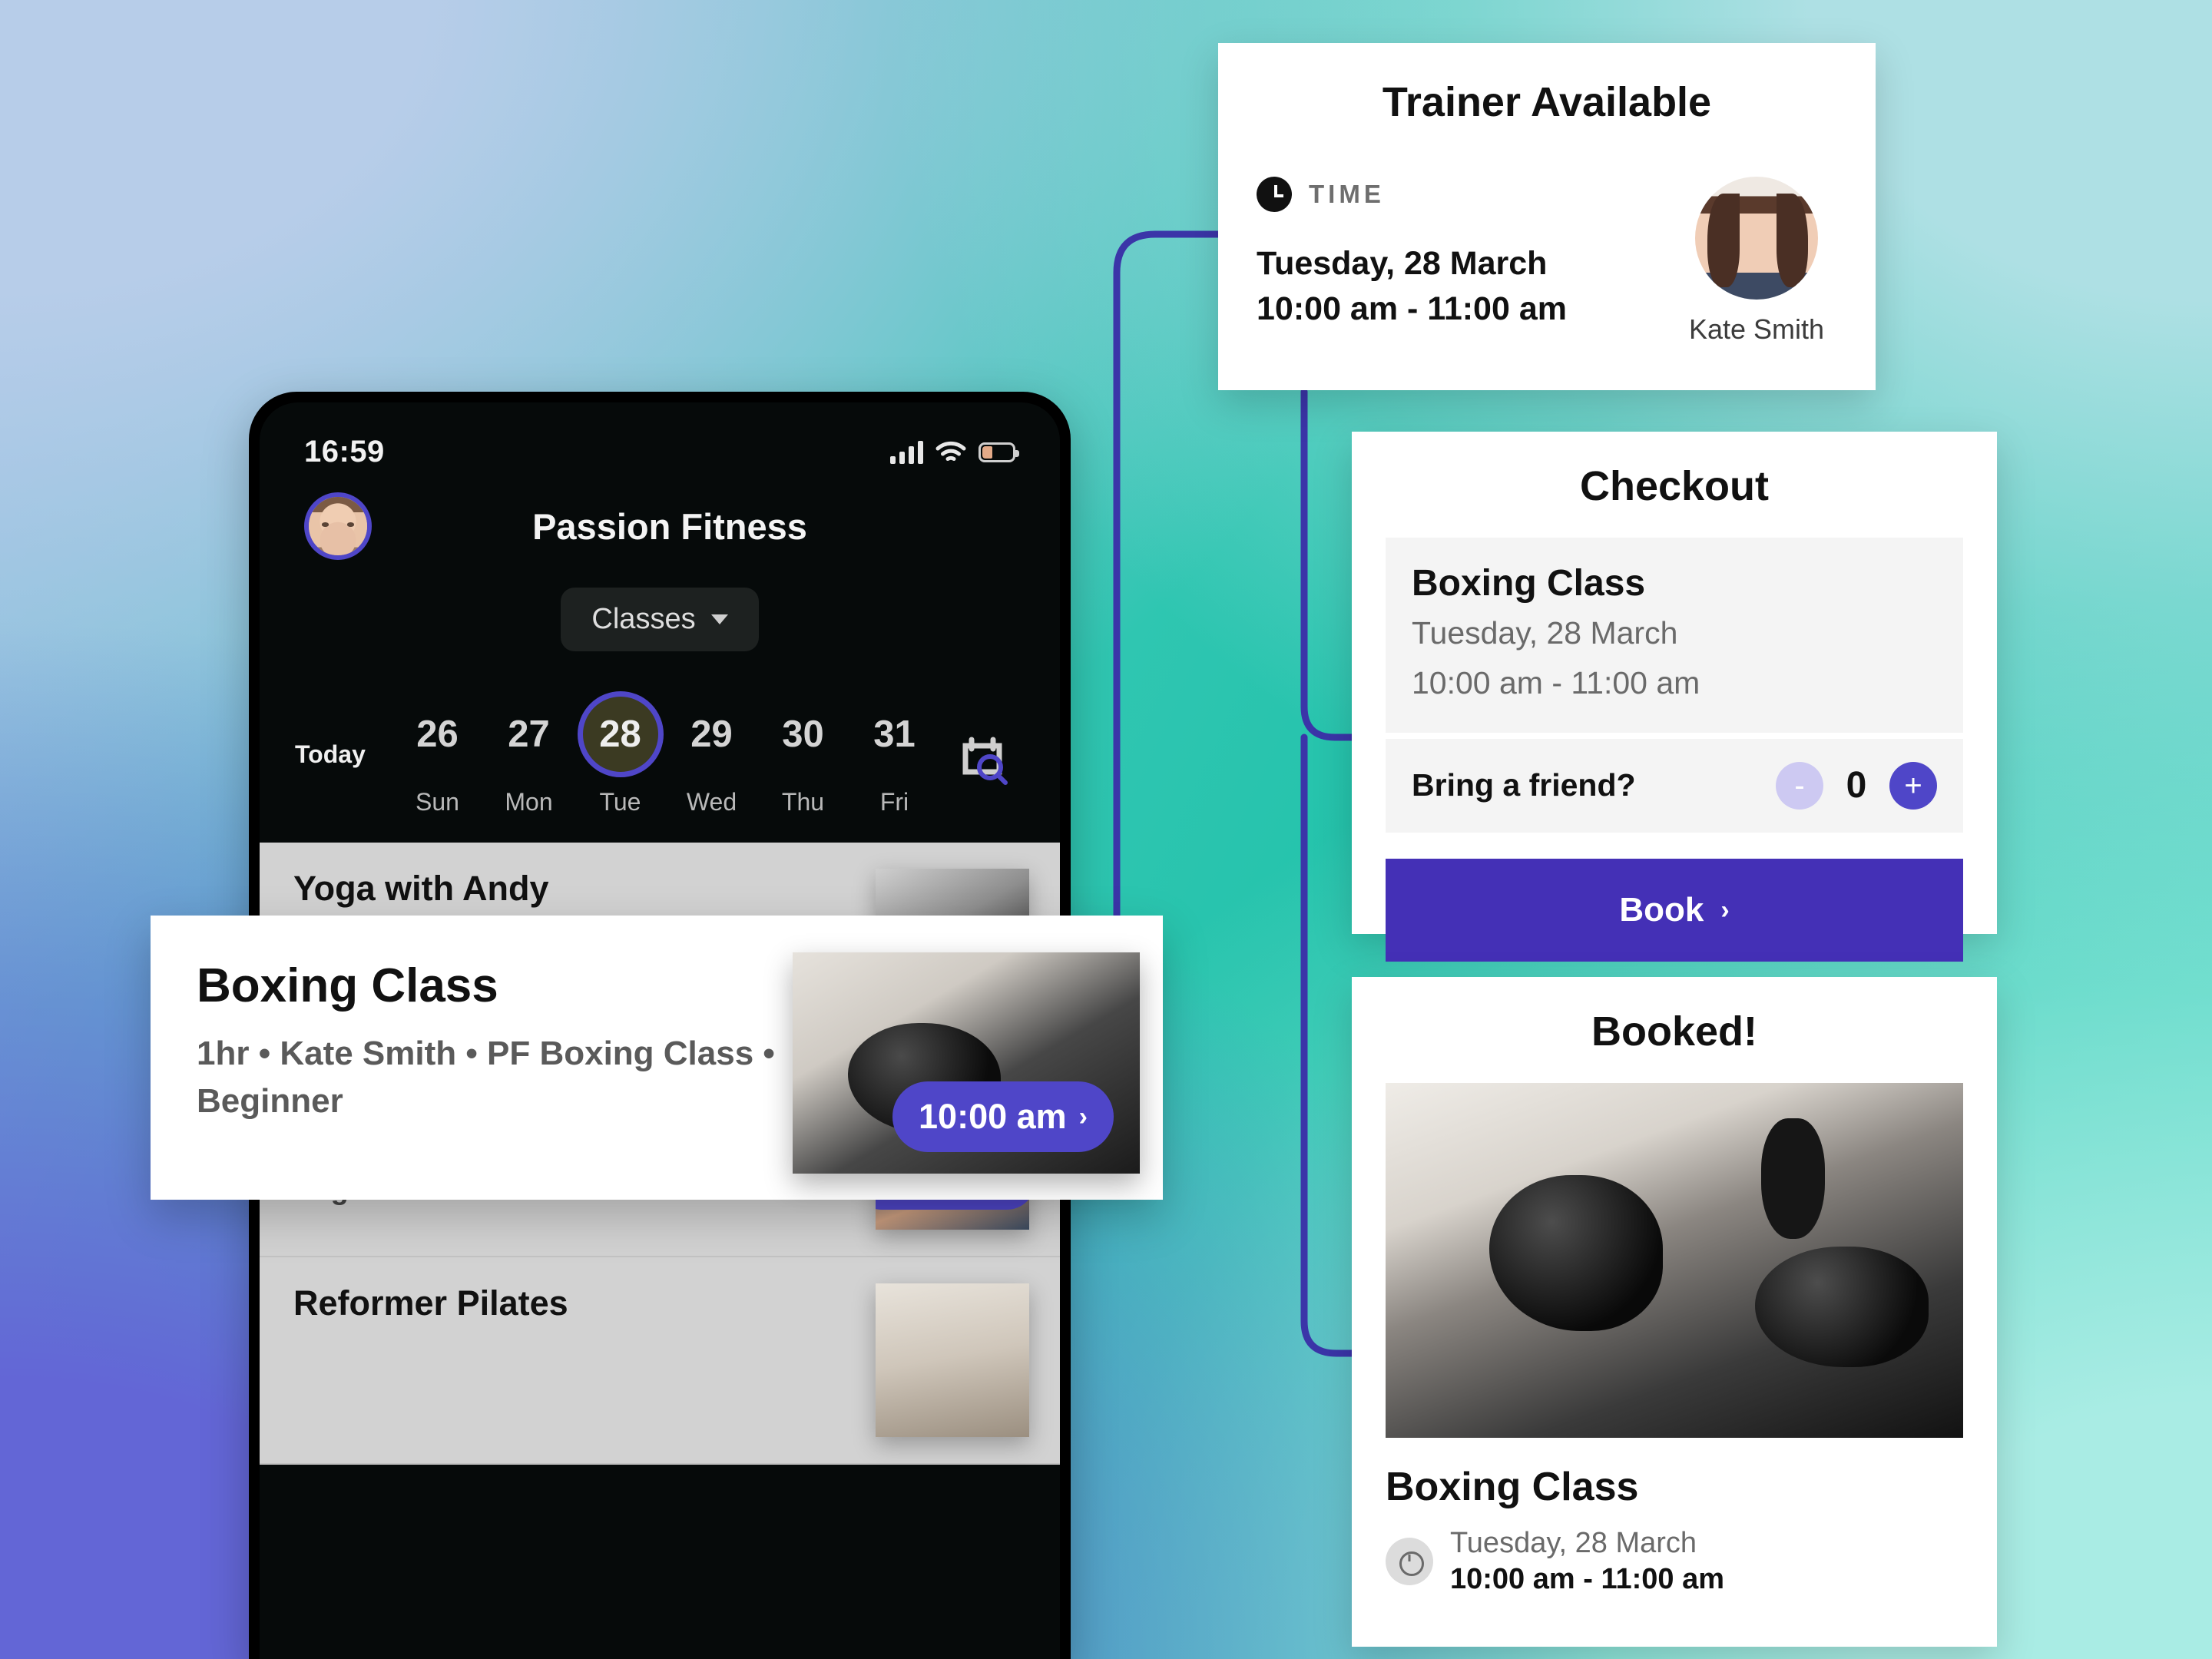  I want to click on date-cell-28-selected: 28 Tue, so click(620, 754).